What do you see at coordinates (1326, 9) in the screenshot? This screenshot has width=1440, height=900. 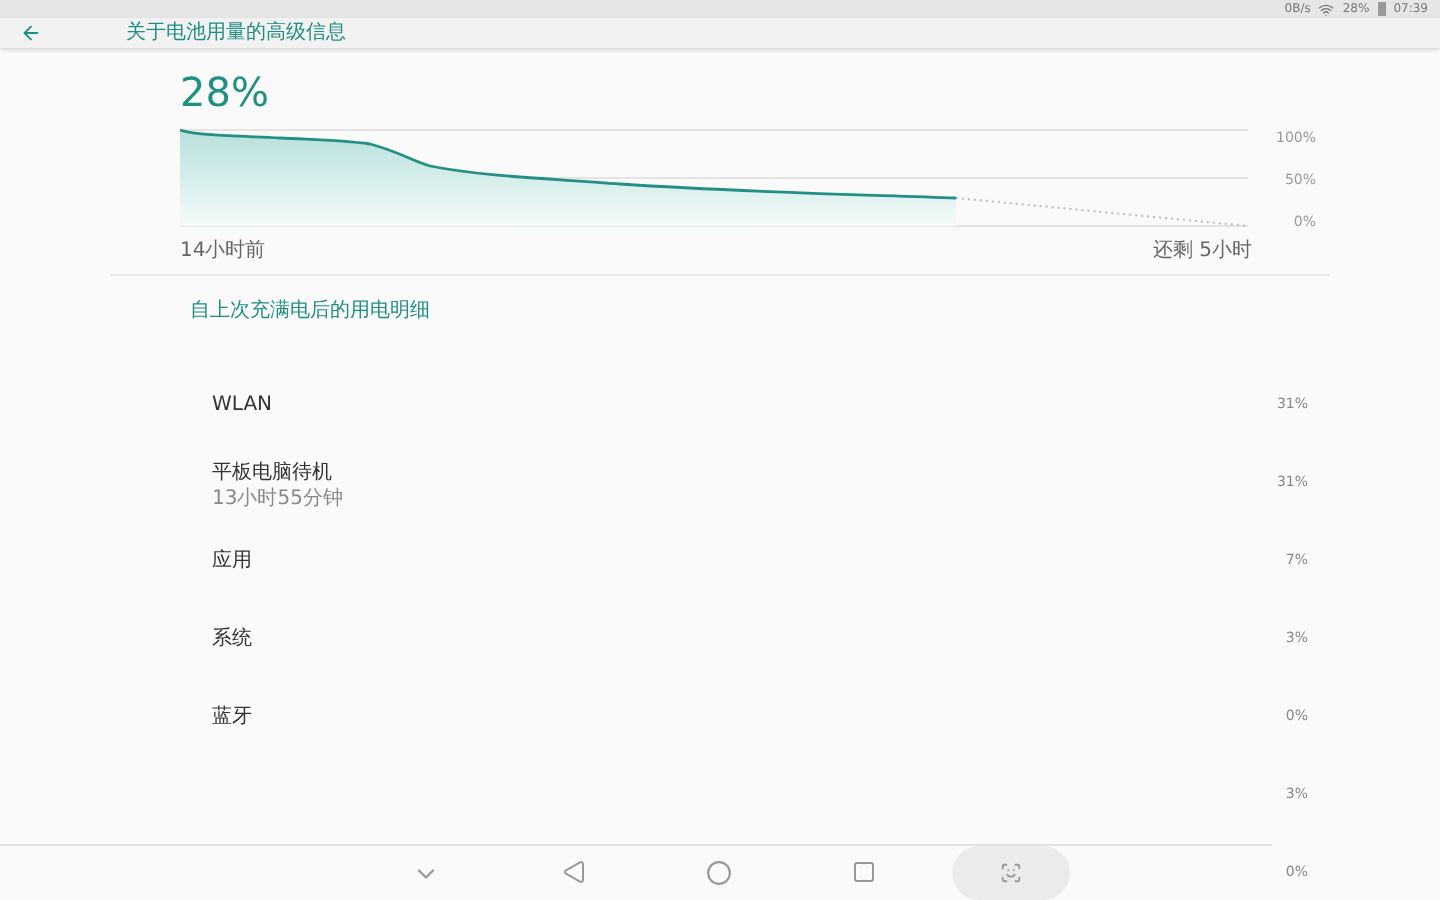 I see `wifi-icon` at bounding box center [1326, 9].